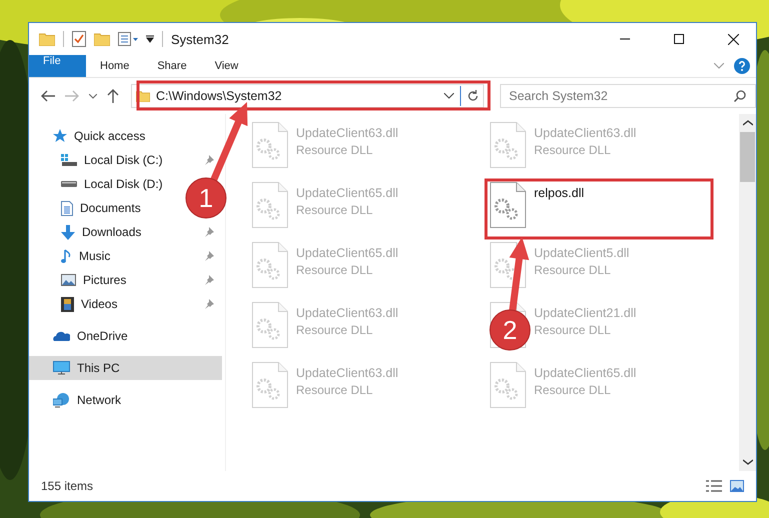 Image resolution: width=769 pixels, height=518 pixels. Describe the element at coordinates (61, 368) in the screenshot. I see `monitor-icon` at that location.